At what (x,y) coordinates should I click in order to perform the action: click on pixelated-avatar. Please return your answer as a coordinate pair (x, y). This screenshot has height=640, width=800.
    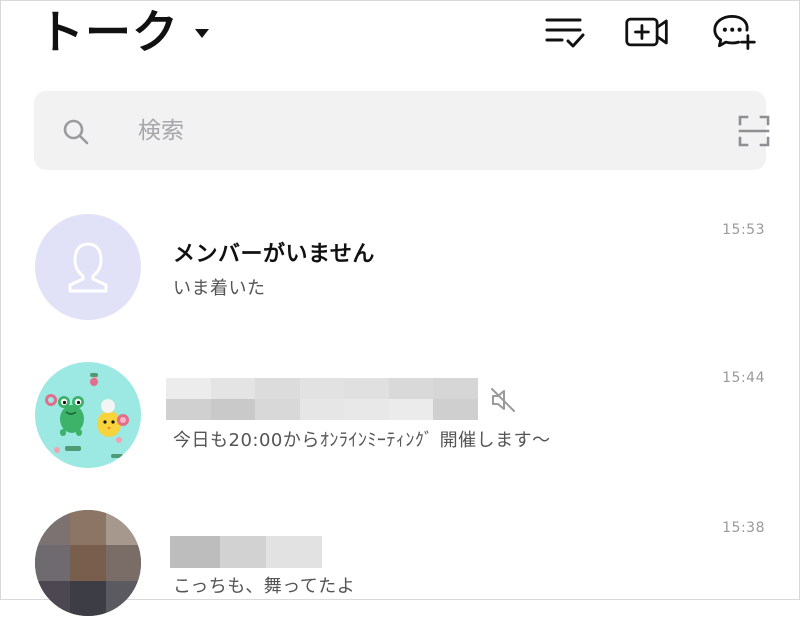
    Looking at the image, I should click on (88, 563).